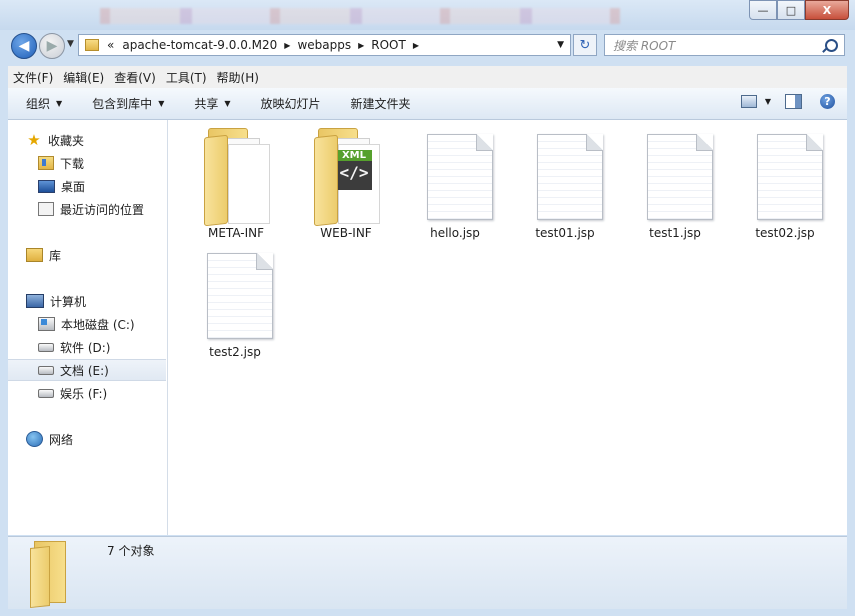  What do you see at coordinates (70, 44) in the screenshot?
I see `recent-pages-dropdown: ▼` at bounding box center [70, 44].